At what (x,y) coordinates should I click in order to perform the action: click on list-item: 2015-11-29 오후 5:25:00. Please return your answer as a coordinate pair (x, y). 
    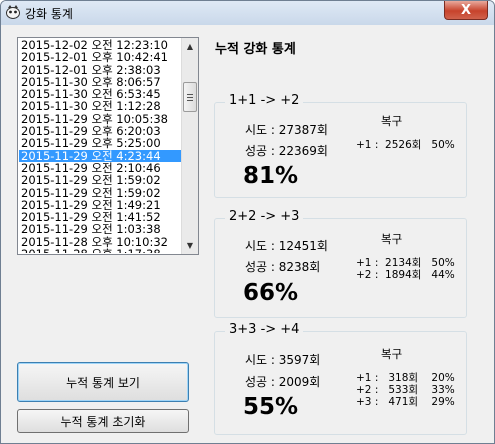
    Looking at the image, I should click on (100, 143).